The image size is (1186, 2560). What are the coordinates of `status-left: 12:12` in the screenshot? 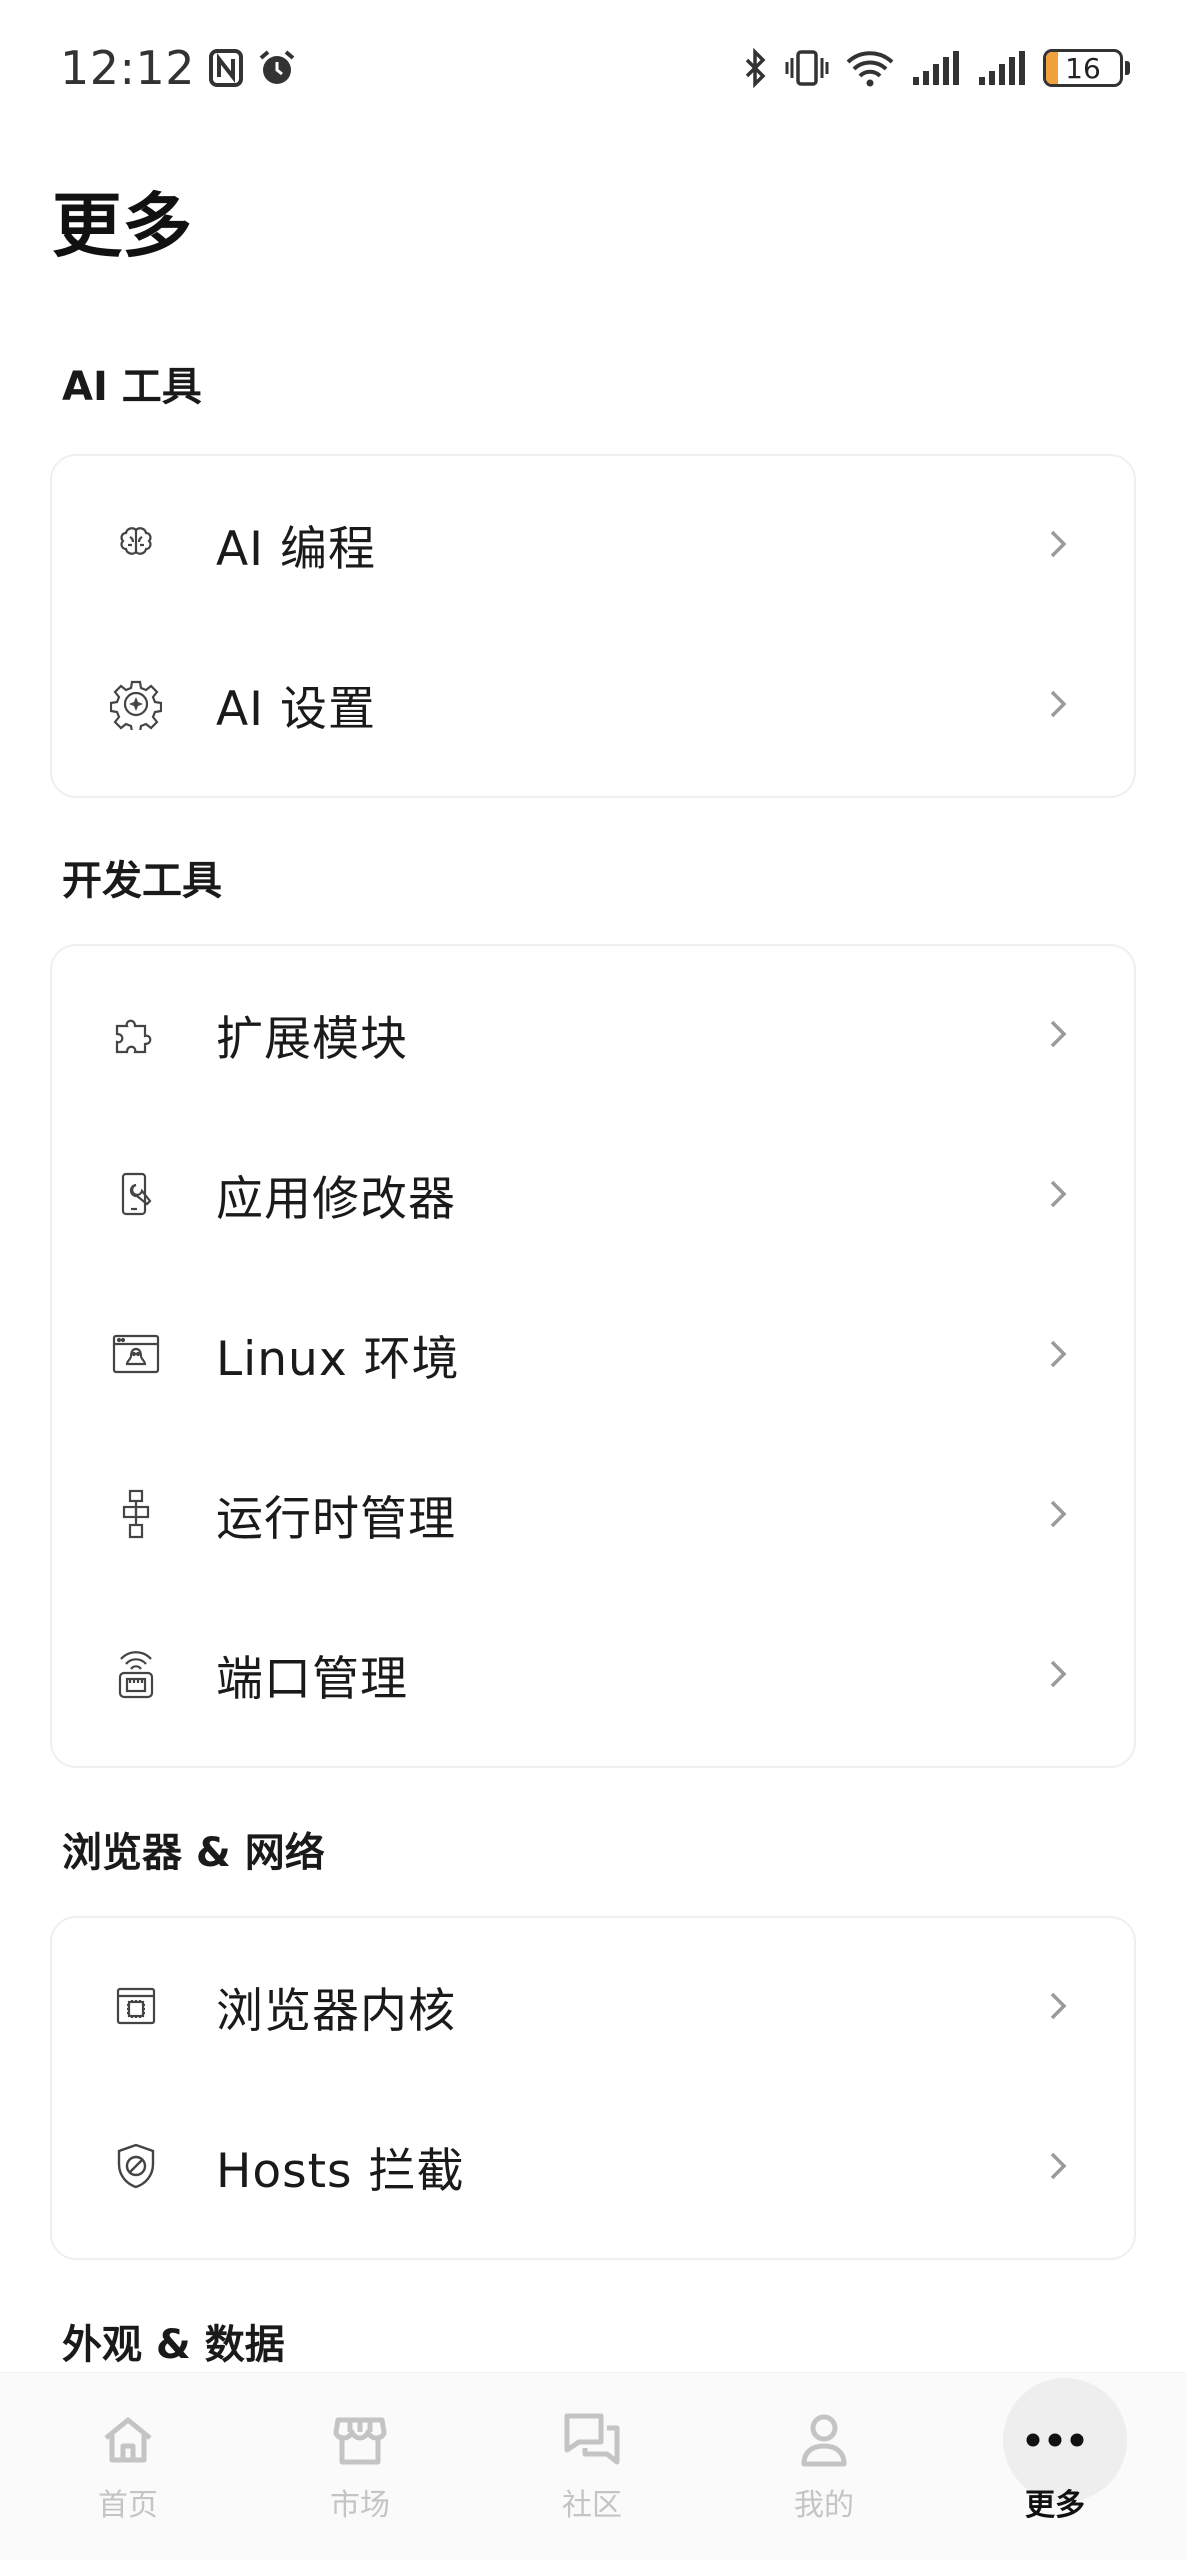 It's located at (178, 68).